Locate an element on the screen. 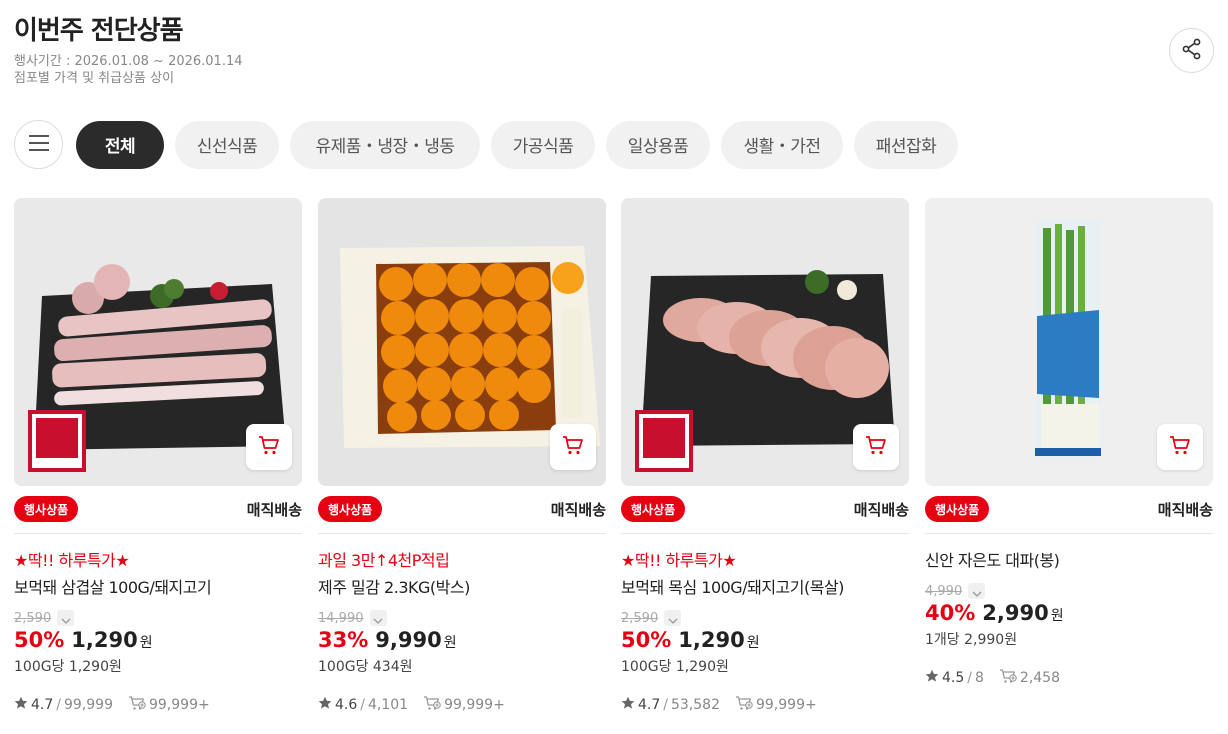  category-menu-button is located at coordinates (38, 144).